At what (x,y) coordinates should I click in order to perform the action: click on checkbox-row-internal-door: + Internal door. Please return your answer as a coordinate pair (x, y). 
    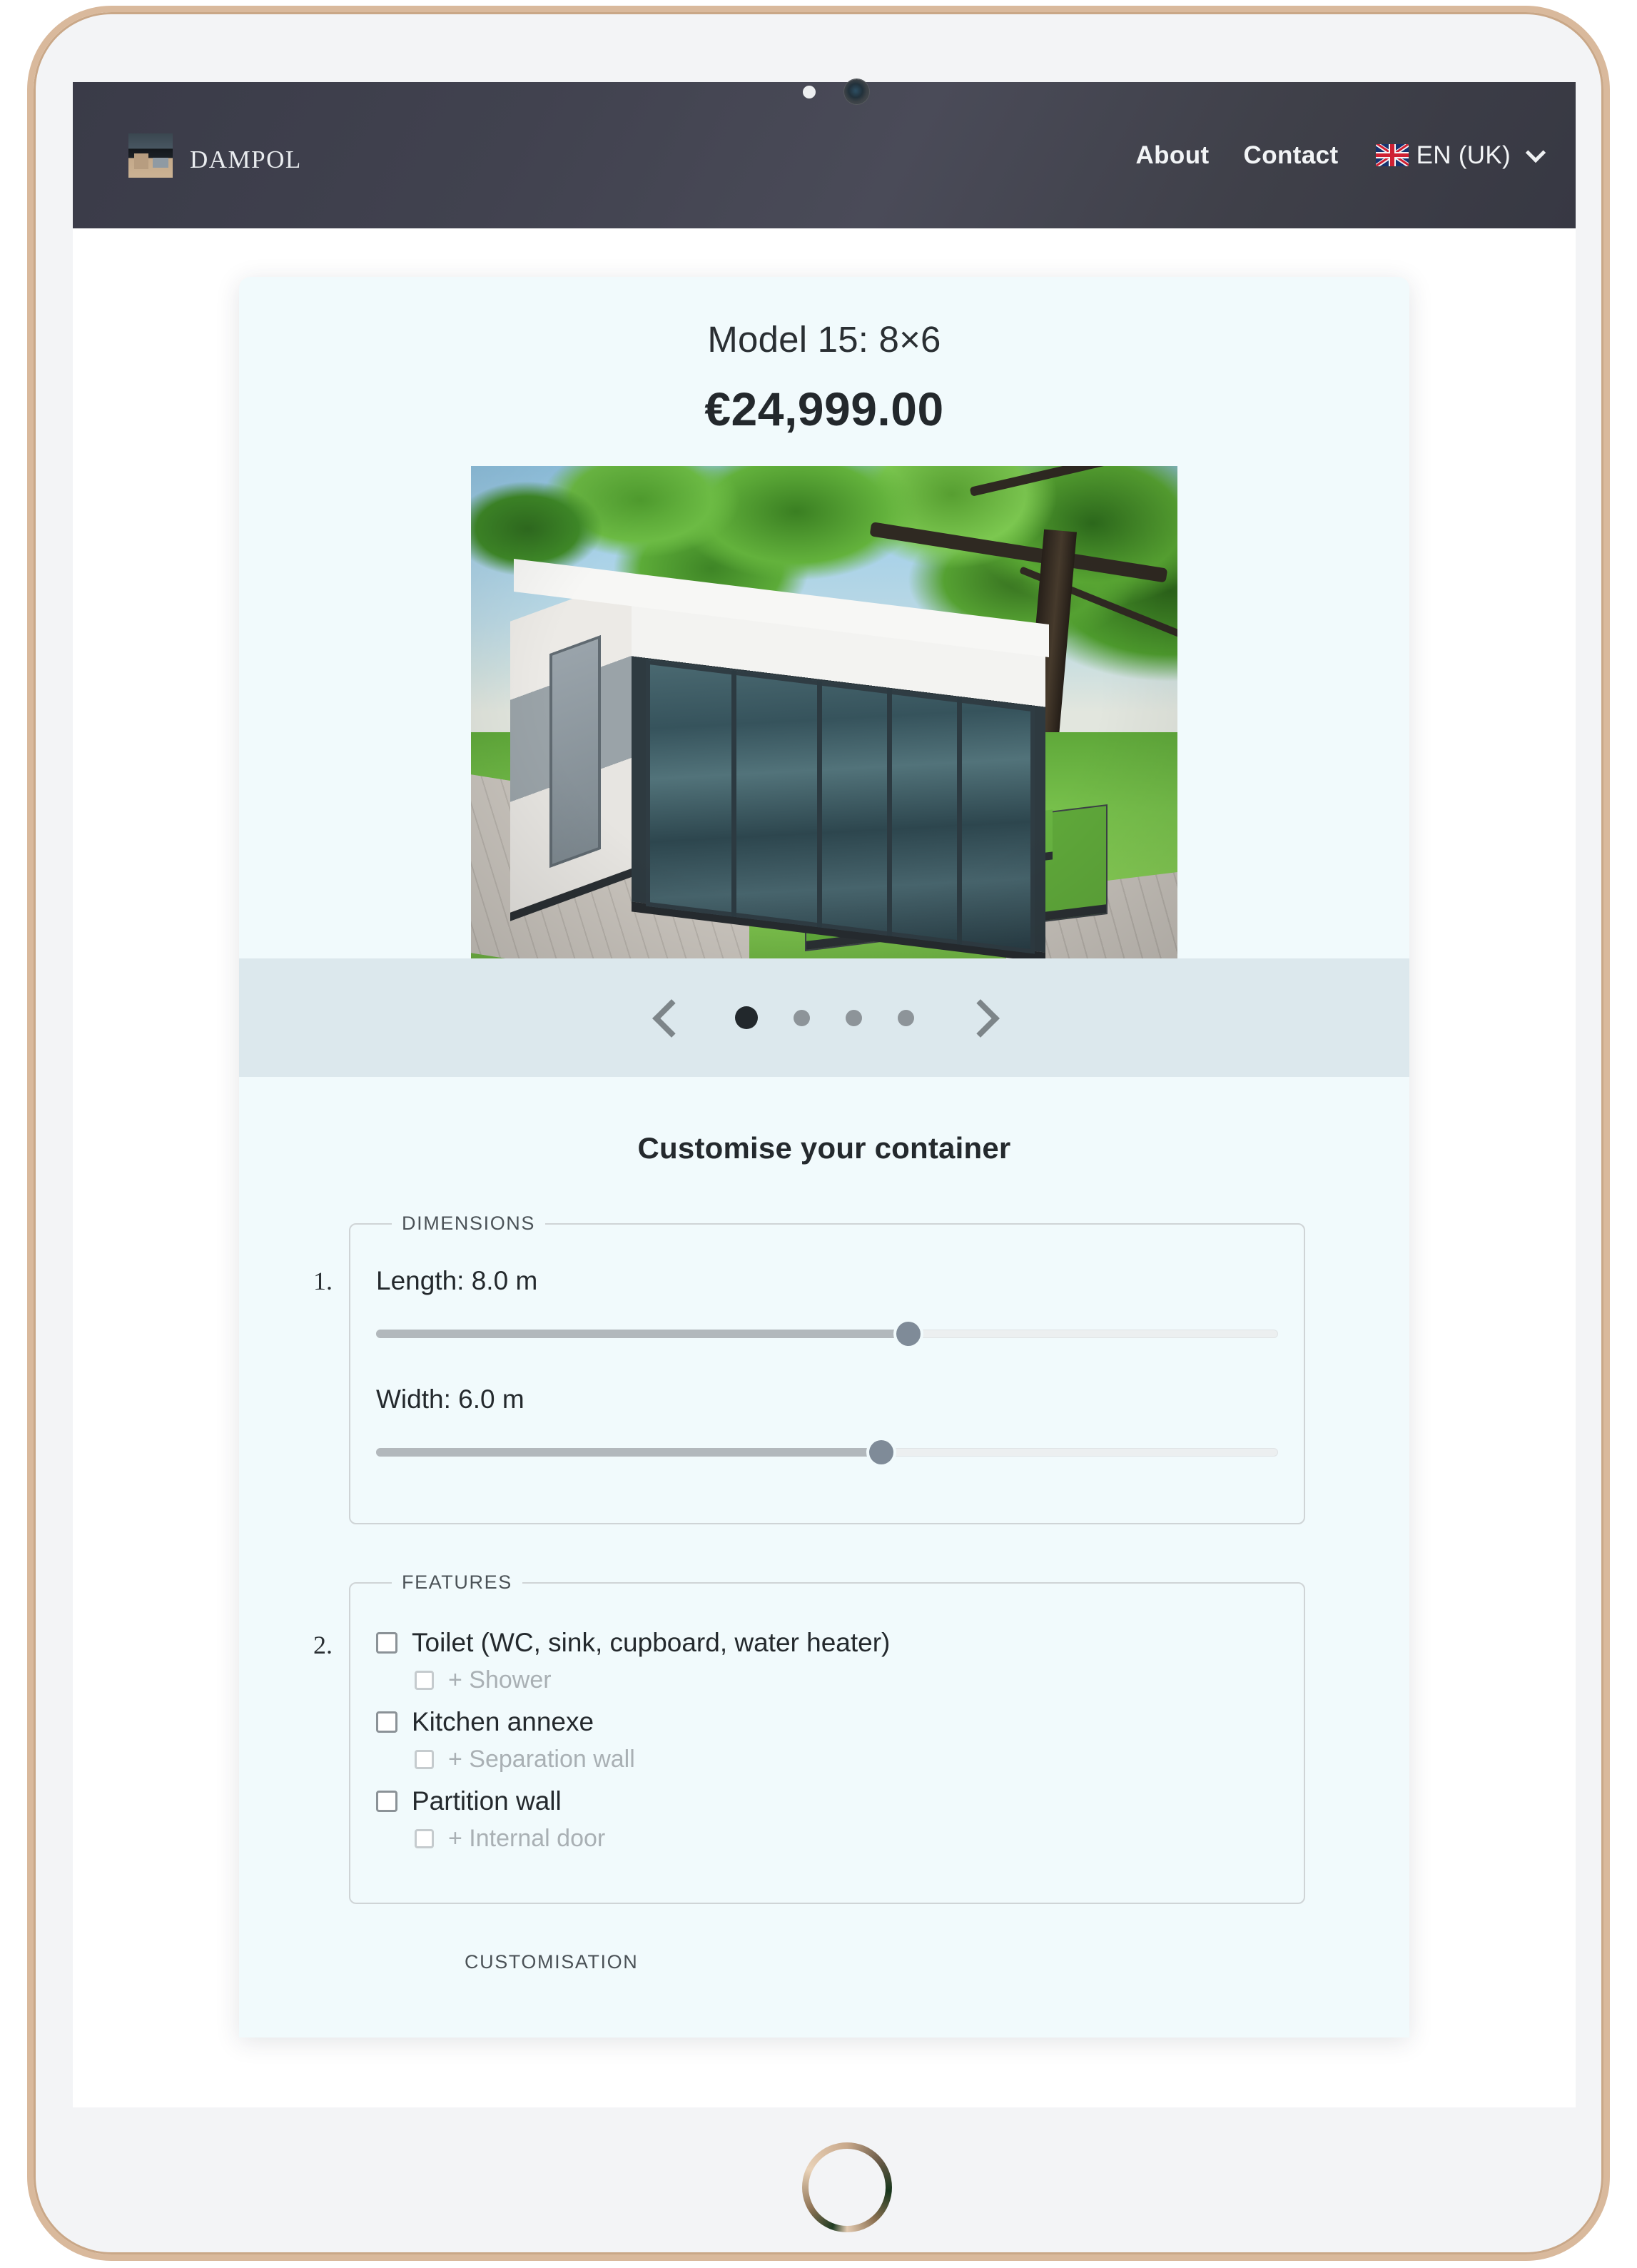
    Looking at the image, I should click on (827, 1834).